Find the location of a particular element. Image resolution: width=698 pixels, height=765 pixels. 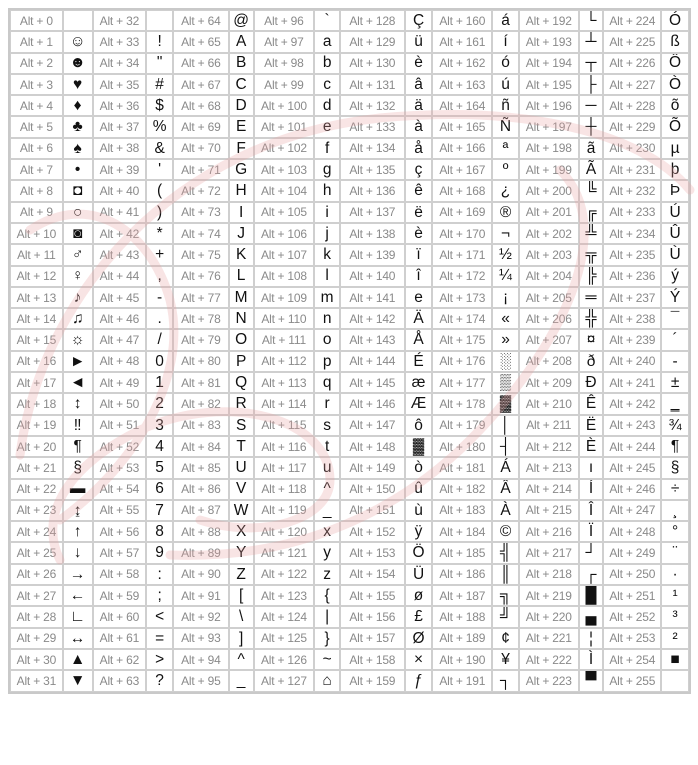

alt-code-label: Alt + 35 is located at coordinates (119, 84).